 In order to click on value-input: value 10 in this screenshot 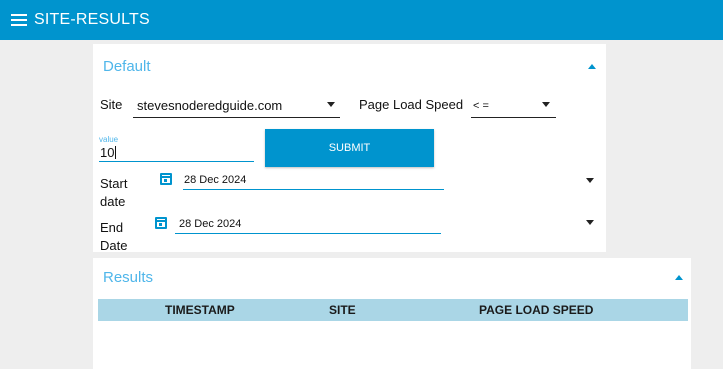, I will do `click(176, 148)`.